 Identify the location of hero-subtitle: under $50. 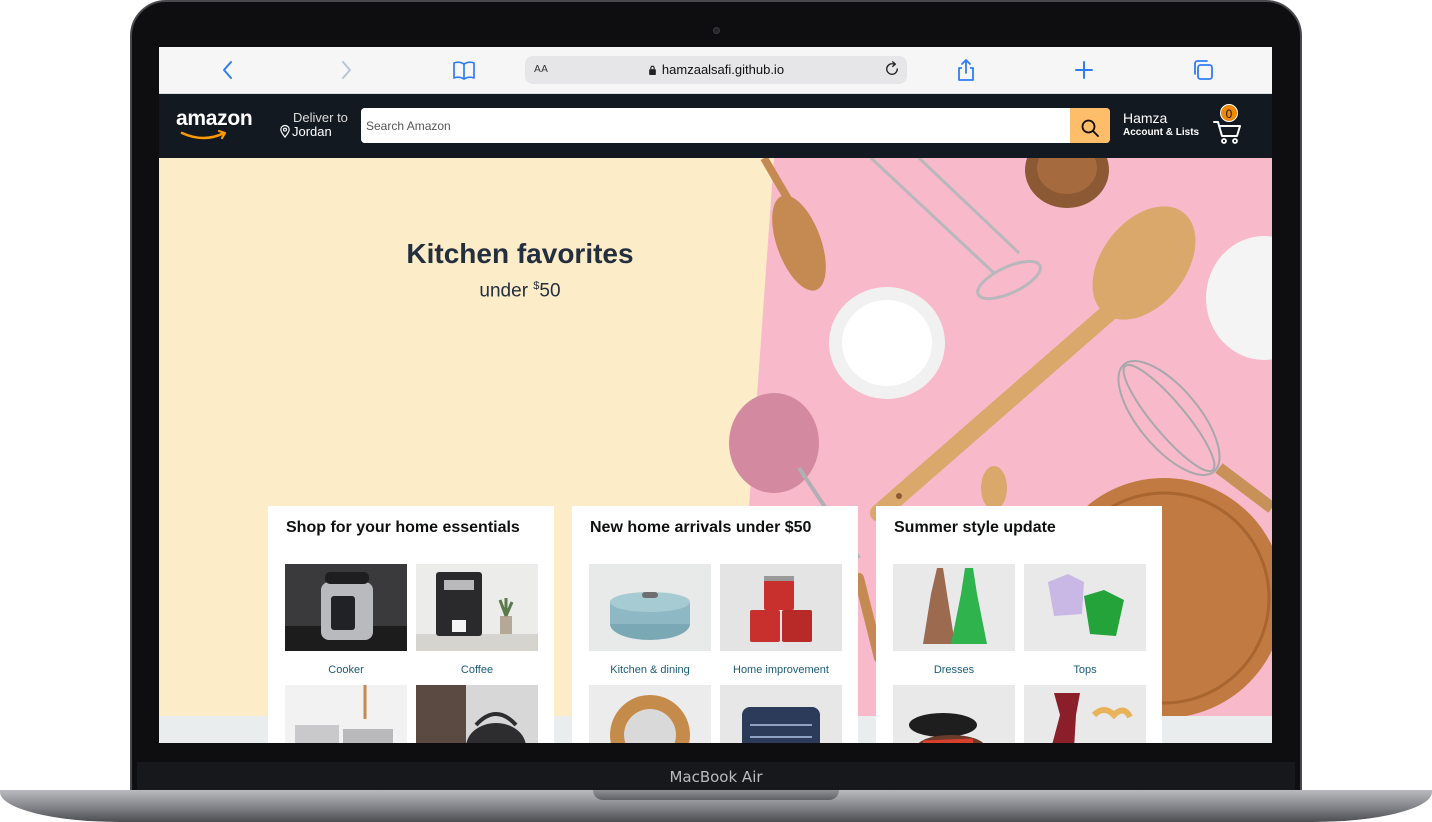
(520, 291).